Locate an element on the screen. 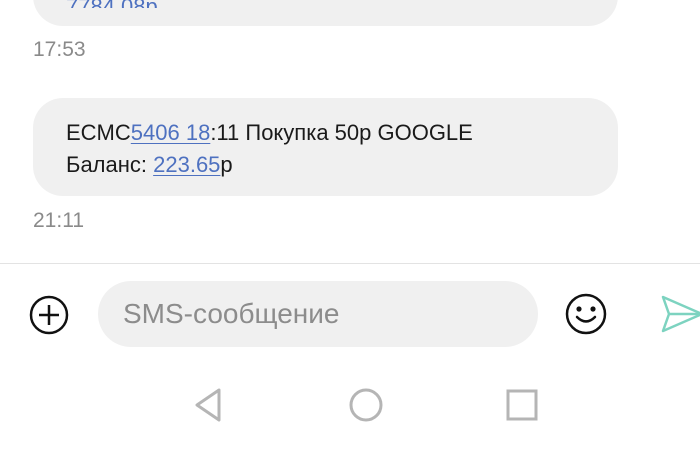 The width and height of the screenshot is (700, 450). square-recent-icon is located at coordinates (522, 405).